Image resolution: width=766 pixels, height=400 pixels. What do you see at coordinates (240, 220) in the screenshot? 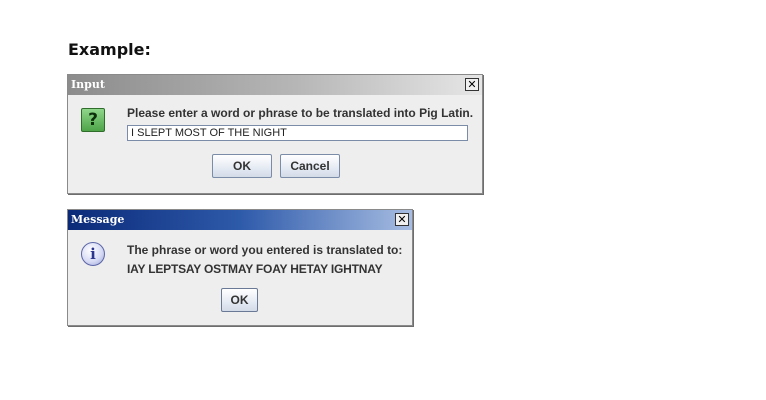
I see `message-dialog-titlebar: Message ✕` at bounding box center [240, 220].